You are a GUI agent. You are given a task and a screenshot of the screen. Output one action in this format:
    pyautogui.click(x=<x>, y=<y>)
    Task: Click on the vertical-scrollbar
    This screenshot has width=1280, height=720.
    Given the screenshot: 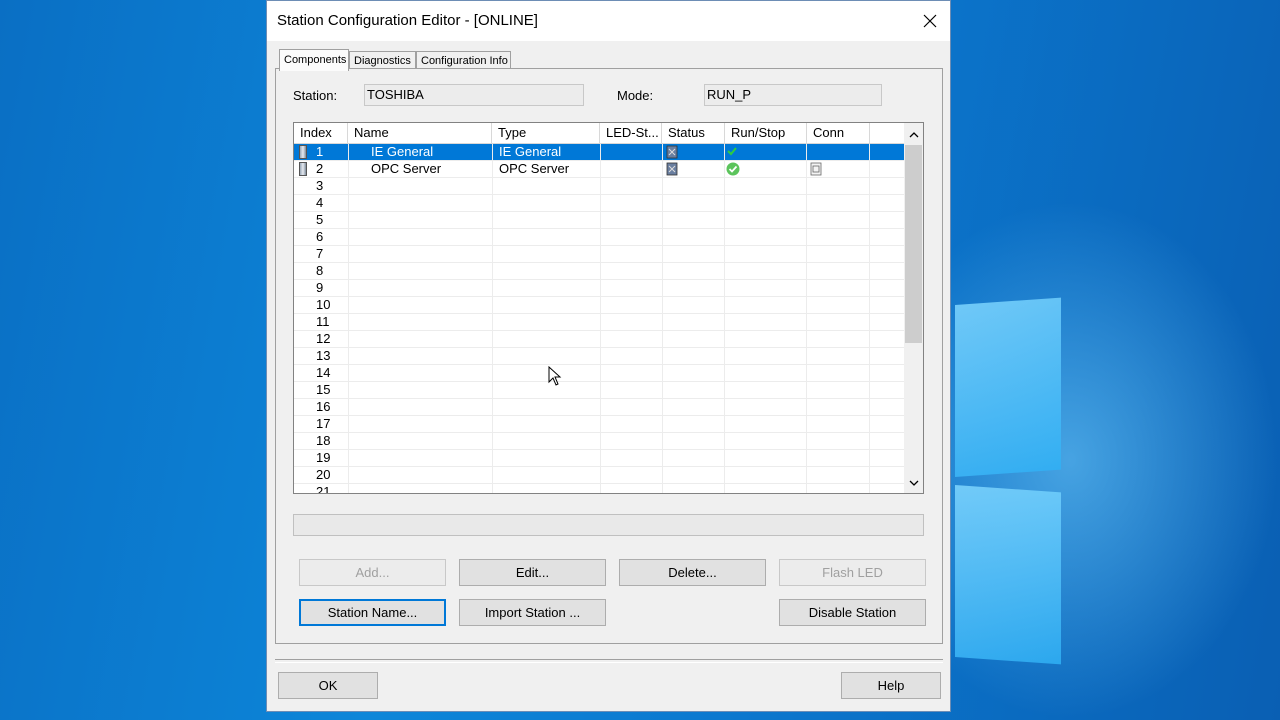 What is the action you would take?
    pyautogui.click(x=913, y=308)
    